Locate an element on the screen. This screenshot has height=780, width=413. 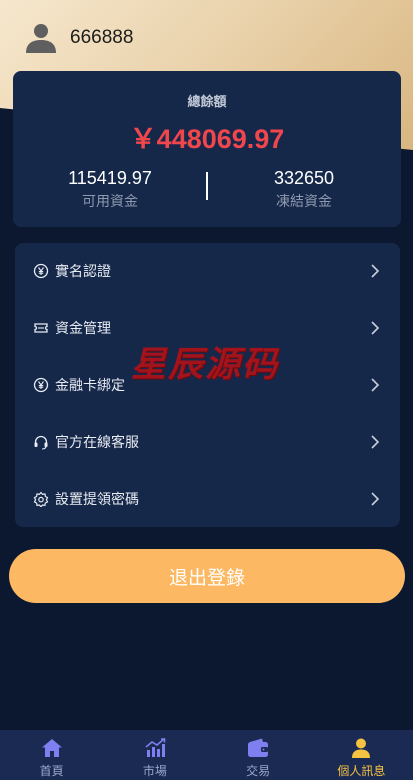
watermark: 星辰源码 is located at coordinates (205, 364).